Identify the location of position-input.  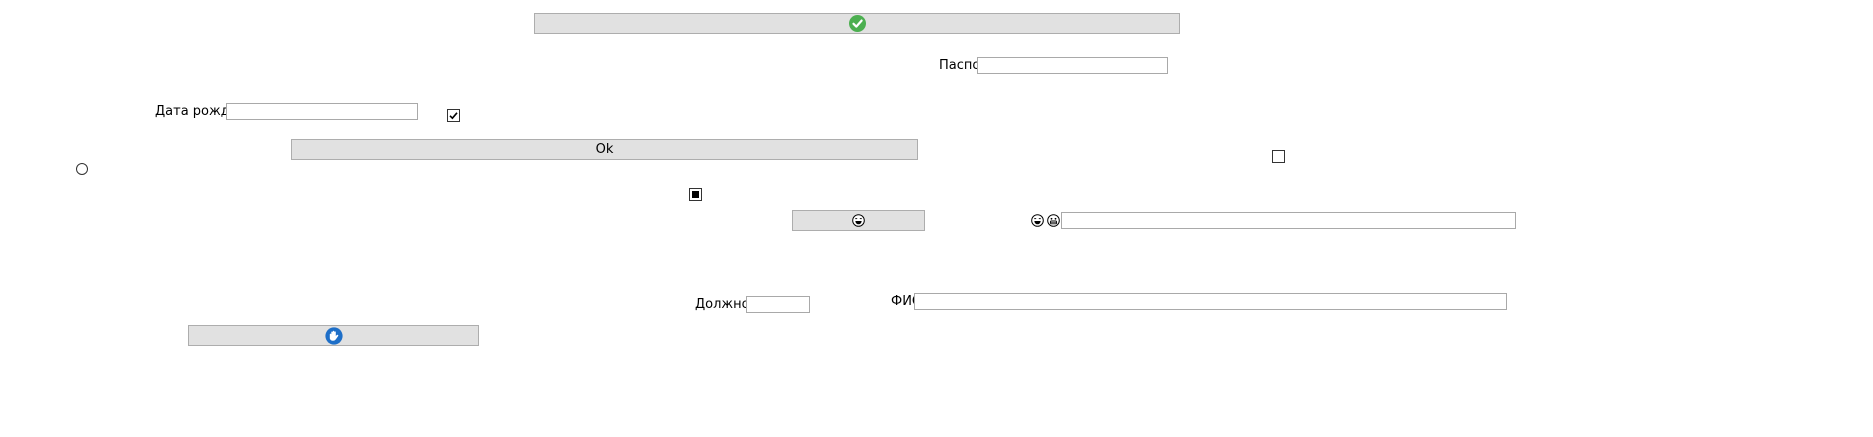
(778, 304).